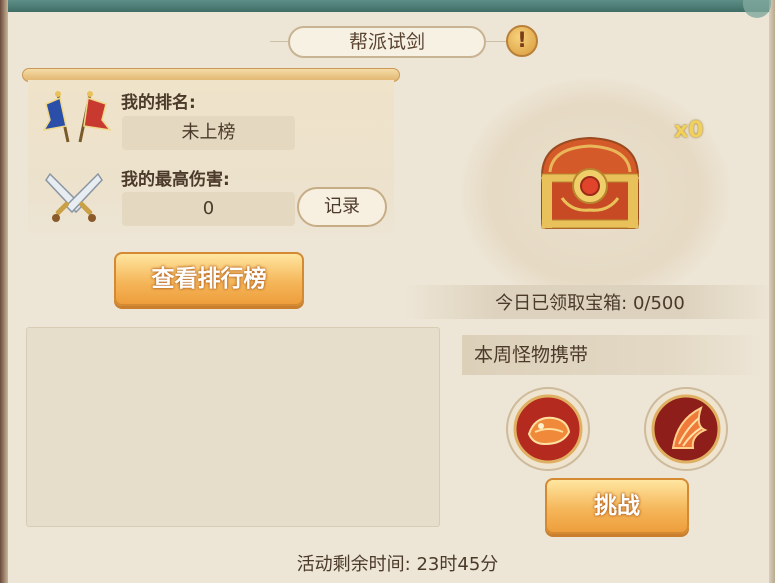 The width and height of the screenshot is (775, 583). What do you see at coordinates (522, 41) in the screenshot?
I see `exclamation-icon: !` at bounding box center [522, 41].